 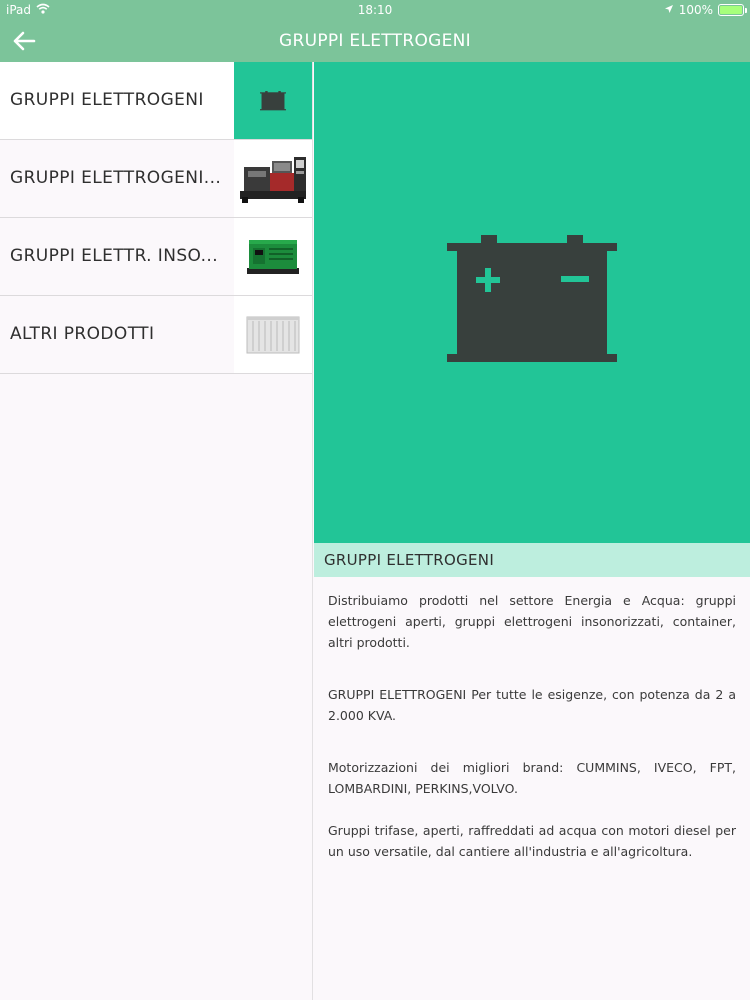 I want to click on list-item-altri-prodotti: ALTRI PRODOTTI, so click(x=156, y=335).